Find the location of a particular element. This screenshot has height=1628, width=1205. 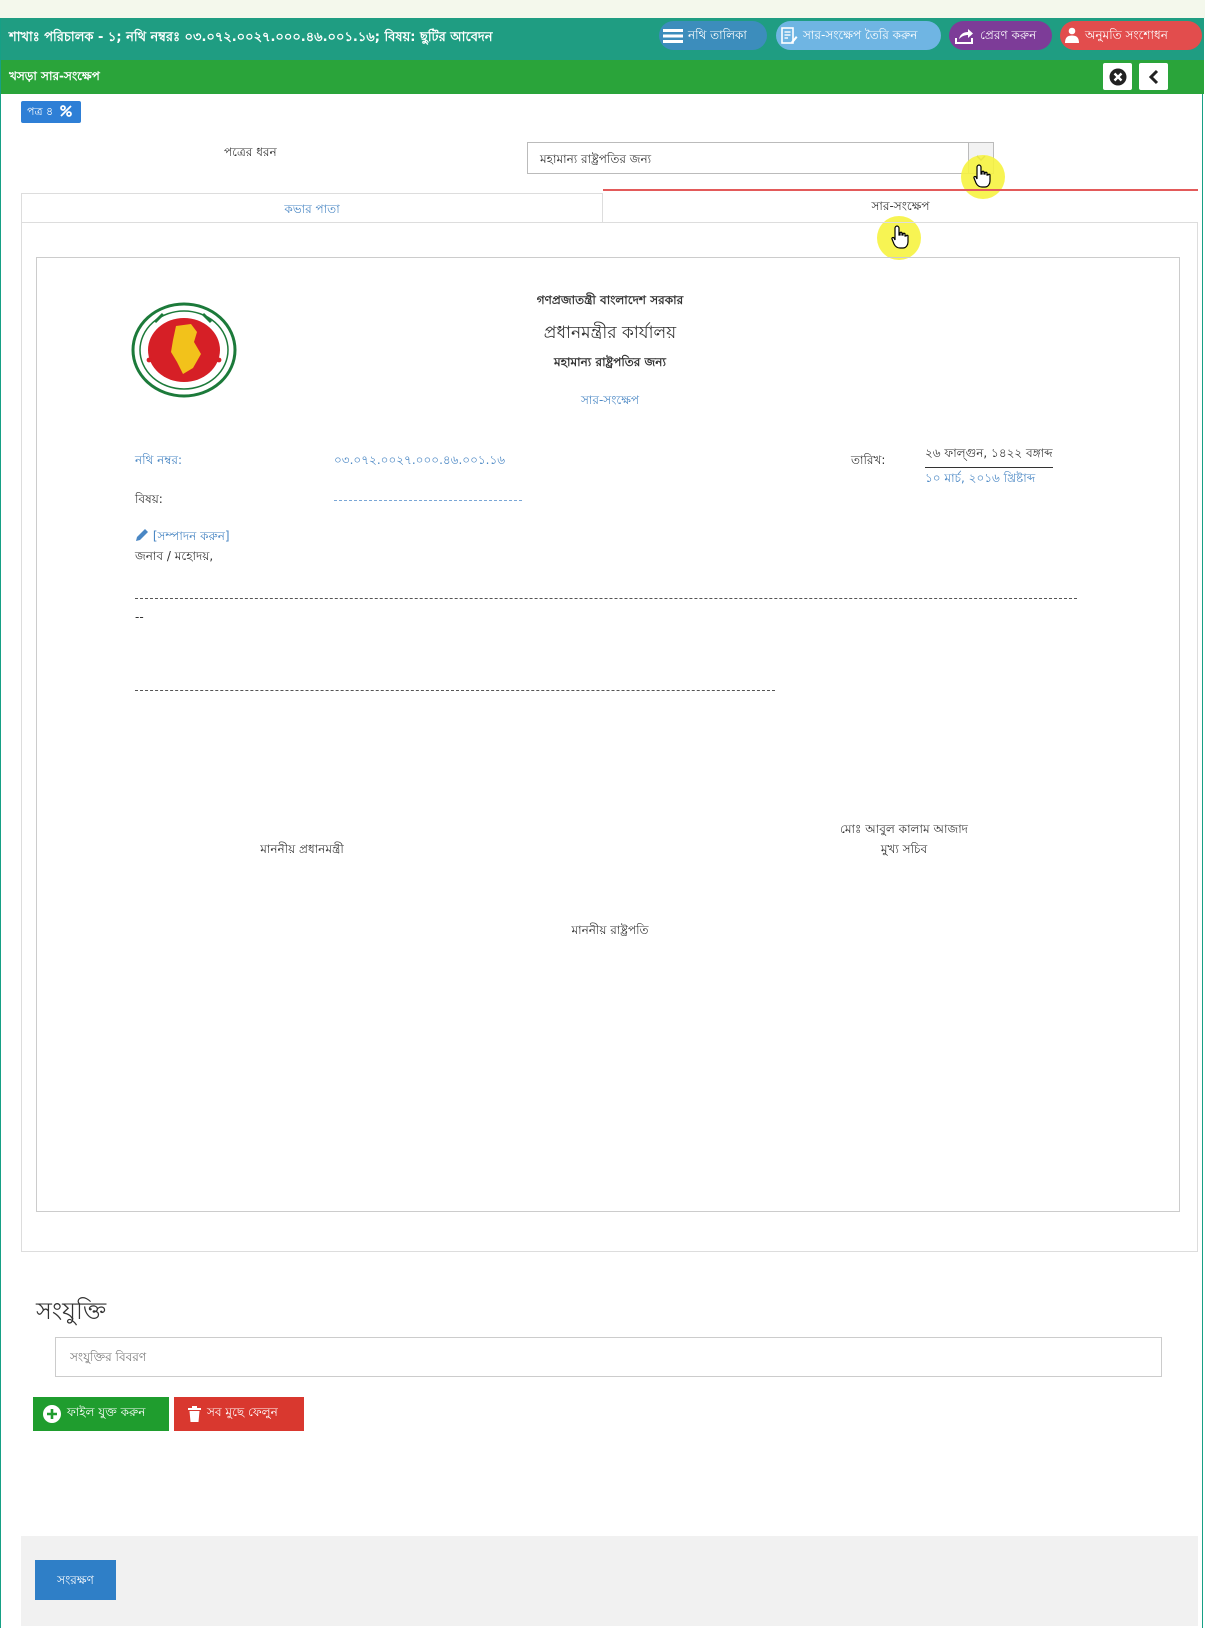

close-circle-icon is located at coordinates (1117, 76).